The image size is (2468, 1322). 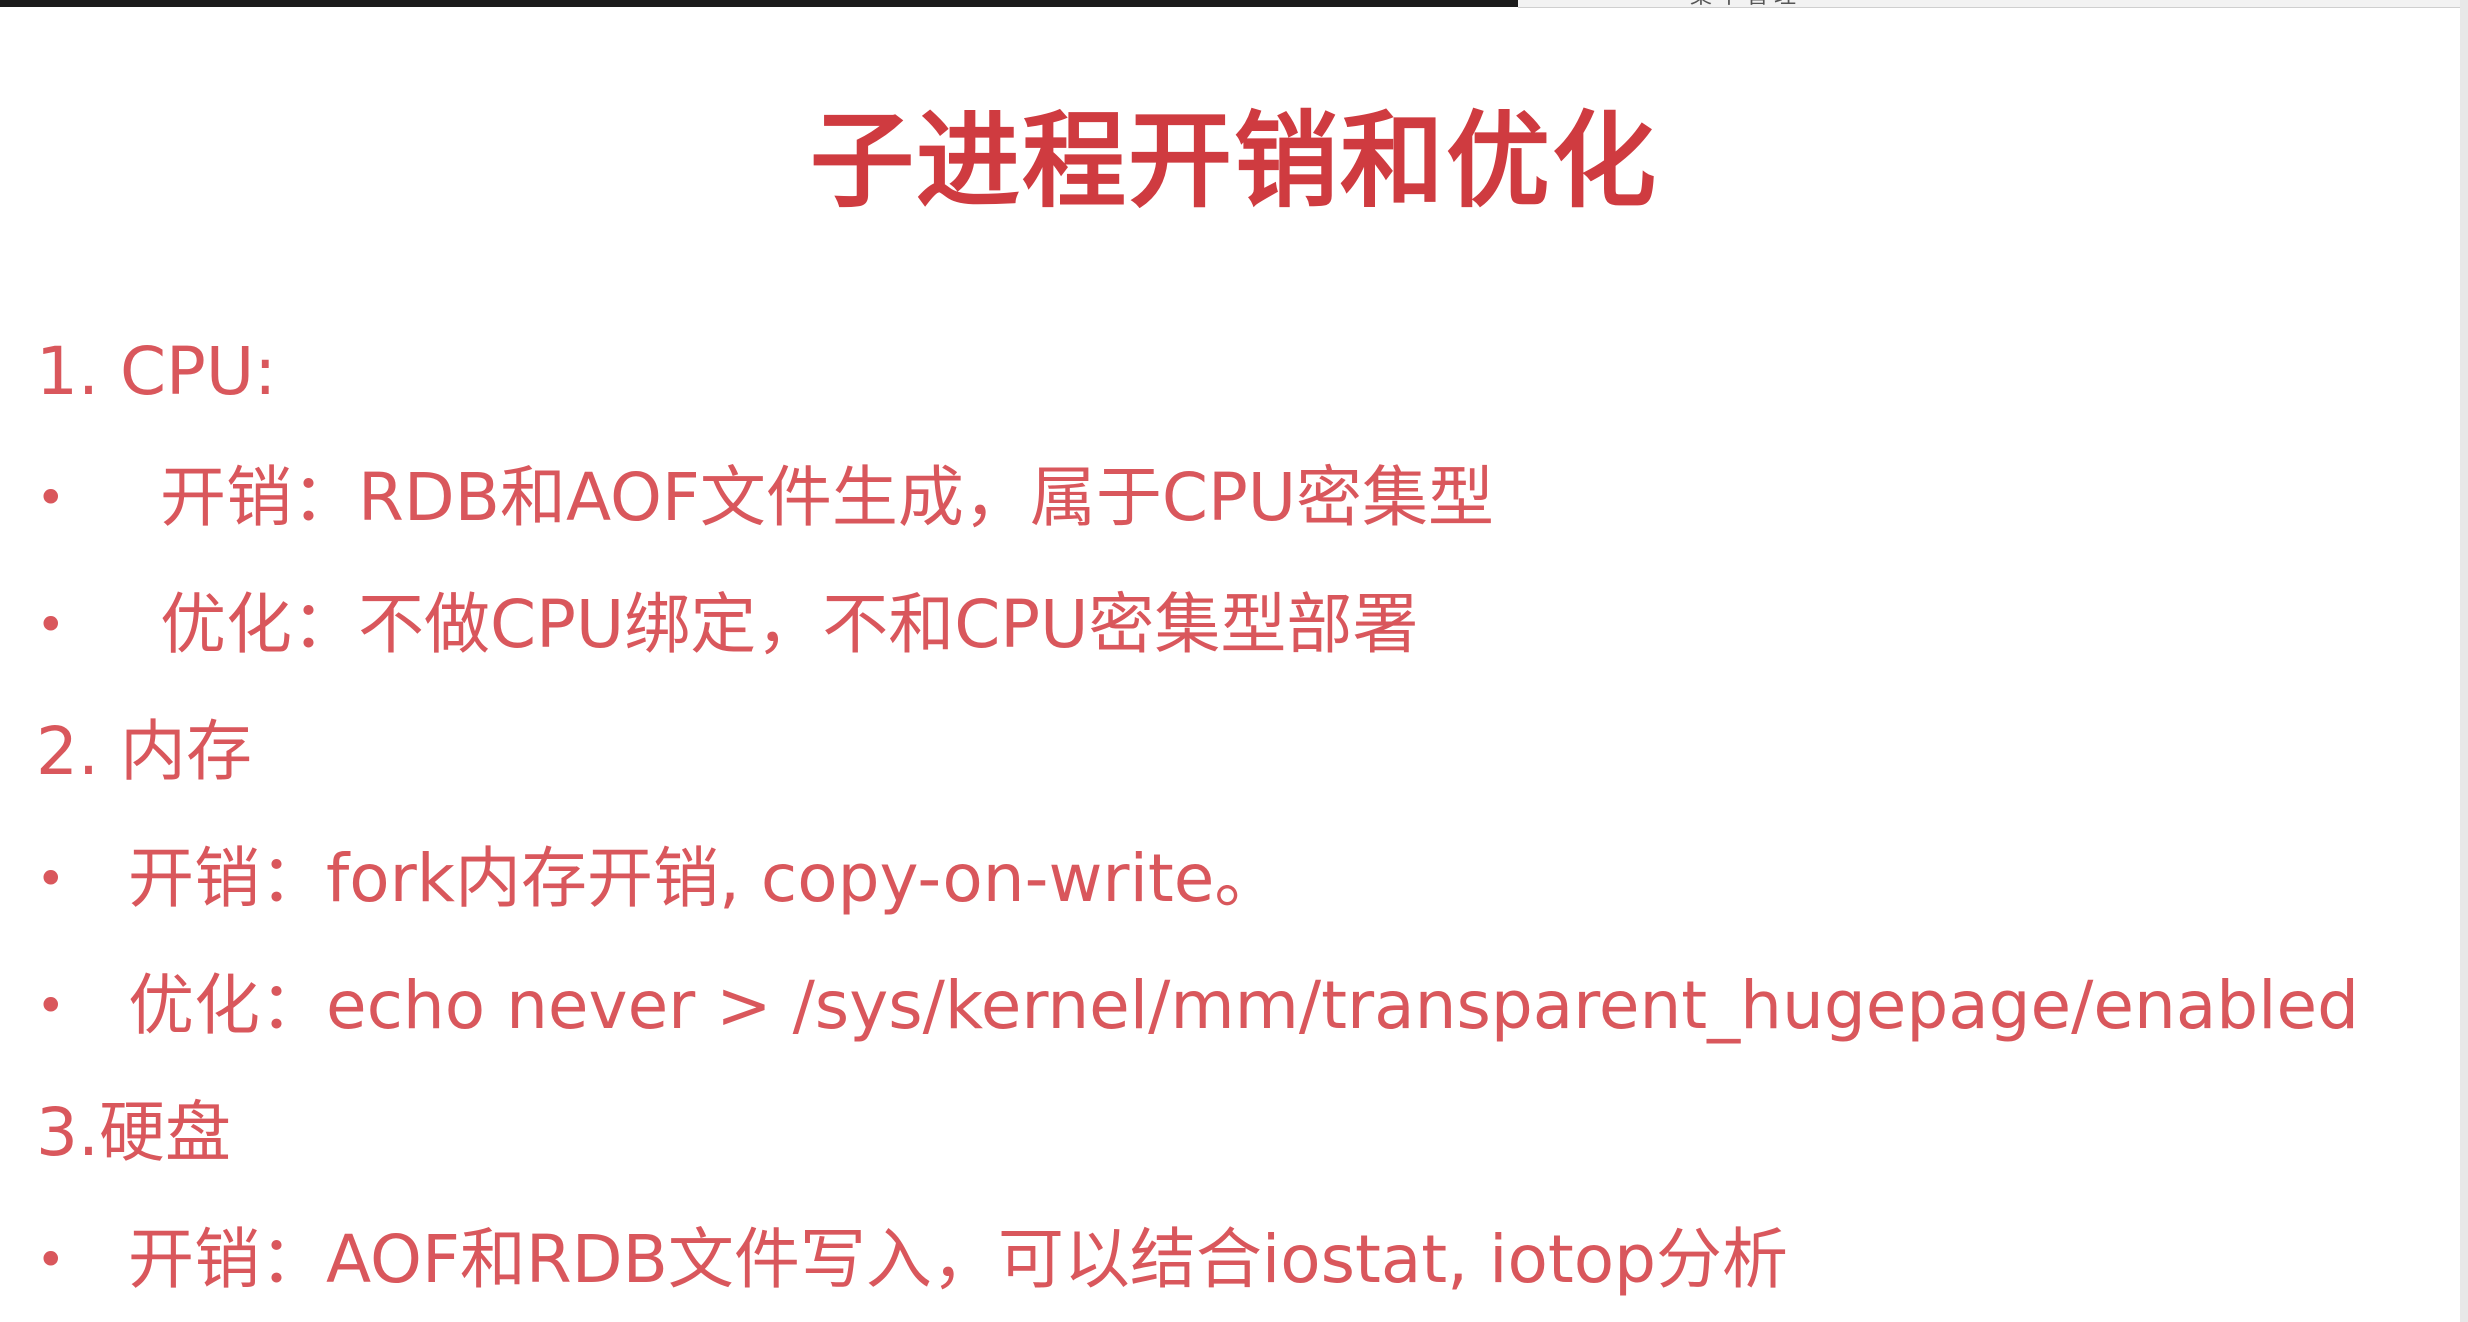 I want to click on top-dark-bar, so click(x=759, y=3).